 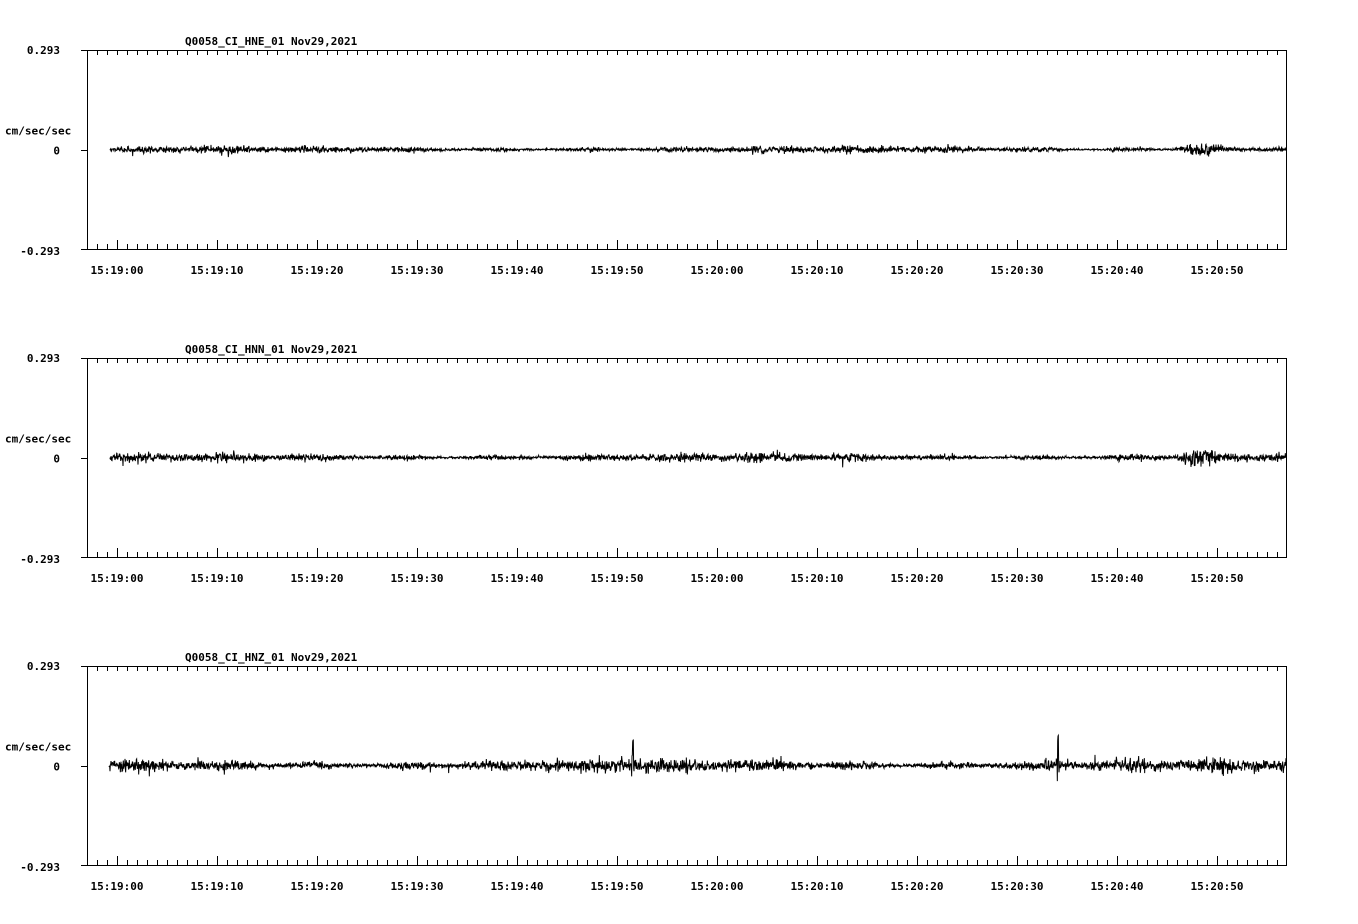 What do you see at coordinates (271, 41) in the screenshot?
I see `panel-title: Q0058_CI_HNE_01 Nov29,2021` at bounding box center [271, 41].